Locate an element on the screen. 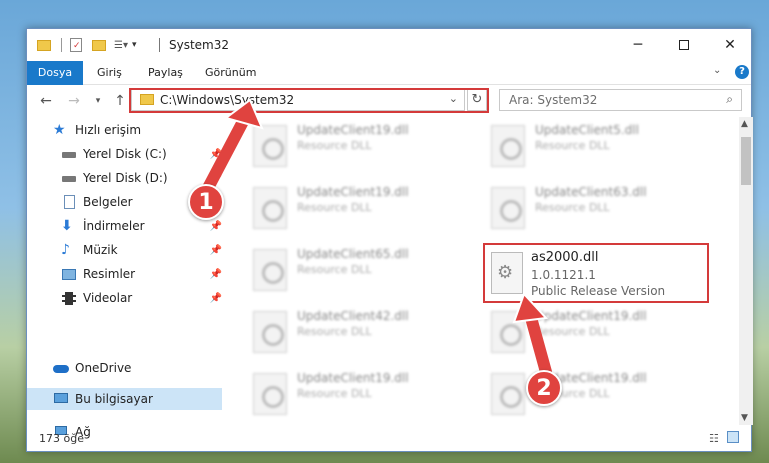 This screenshot has height=463, width=769. sidebar-item-downloads: ⬇ İndirmeler 📌 is located at coordinates (124, 226).